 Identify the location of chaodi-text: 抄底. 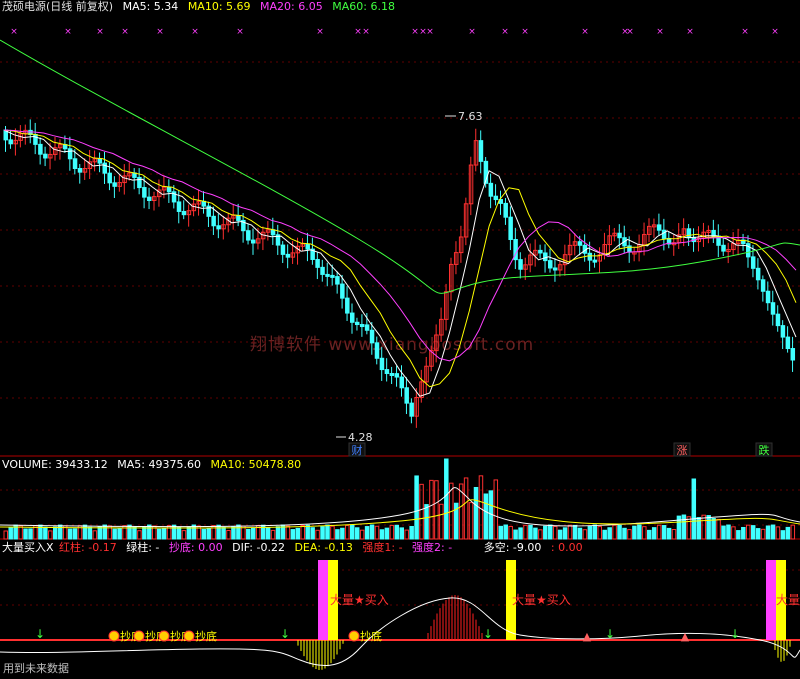
(206, 636).